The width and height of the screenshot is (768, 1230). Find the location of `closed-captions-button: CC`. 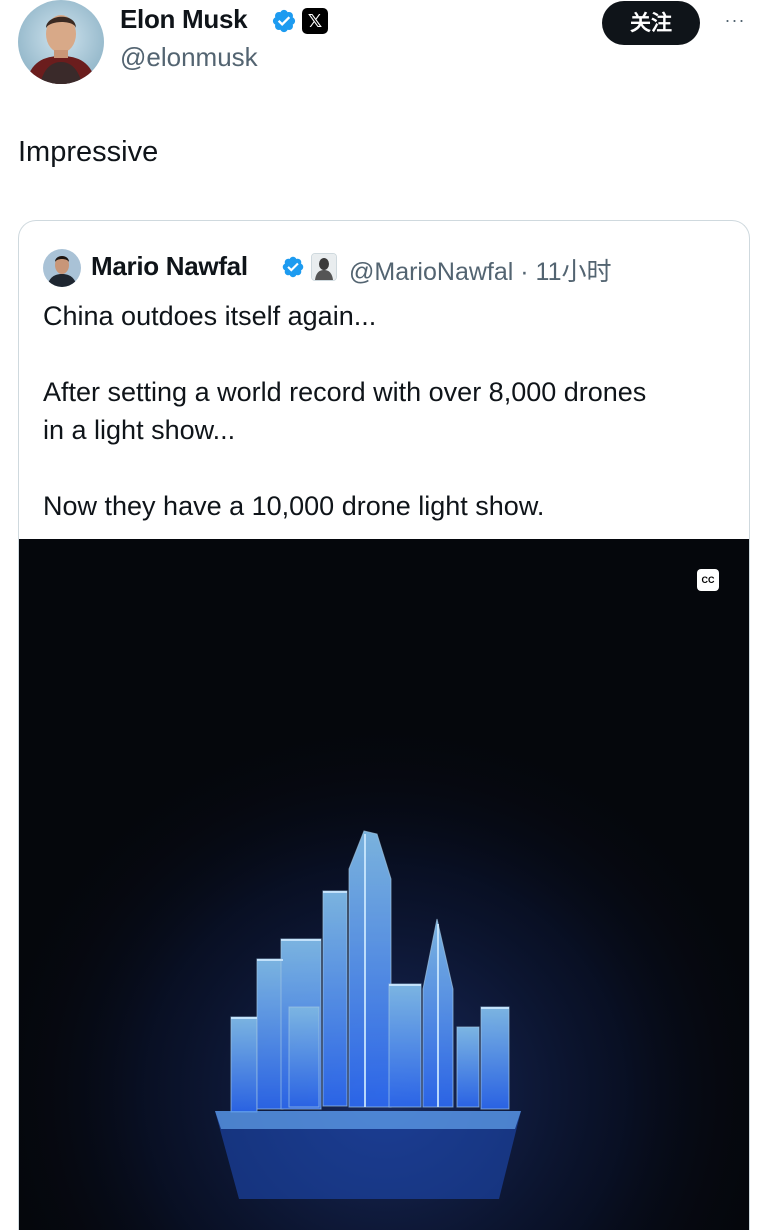

closed-captions-button: CC is located at coordinates (708, 580).